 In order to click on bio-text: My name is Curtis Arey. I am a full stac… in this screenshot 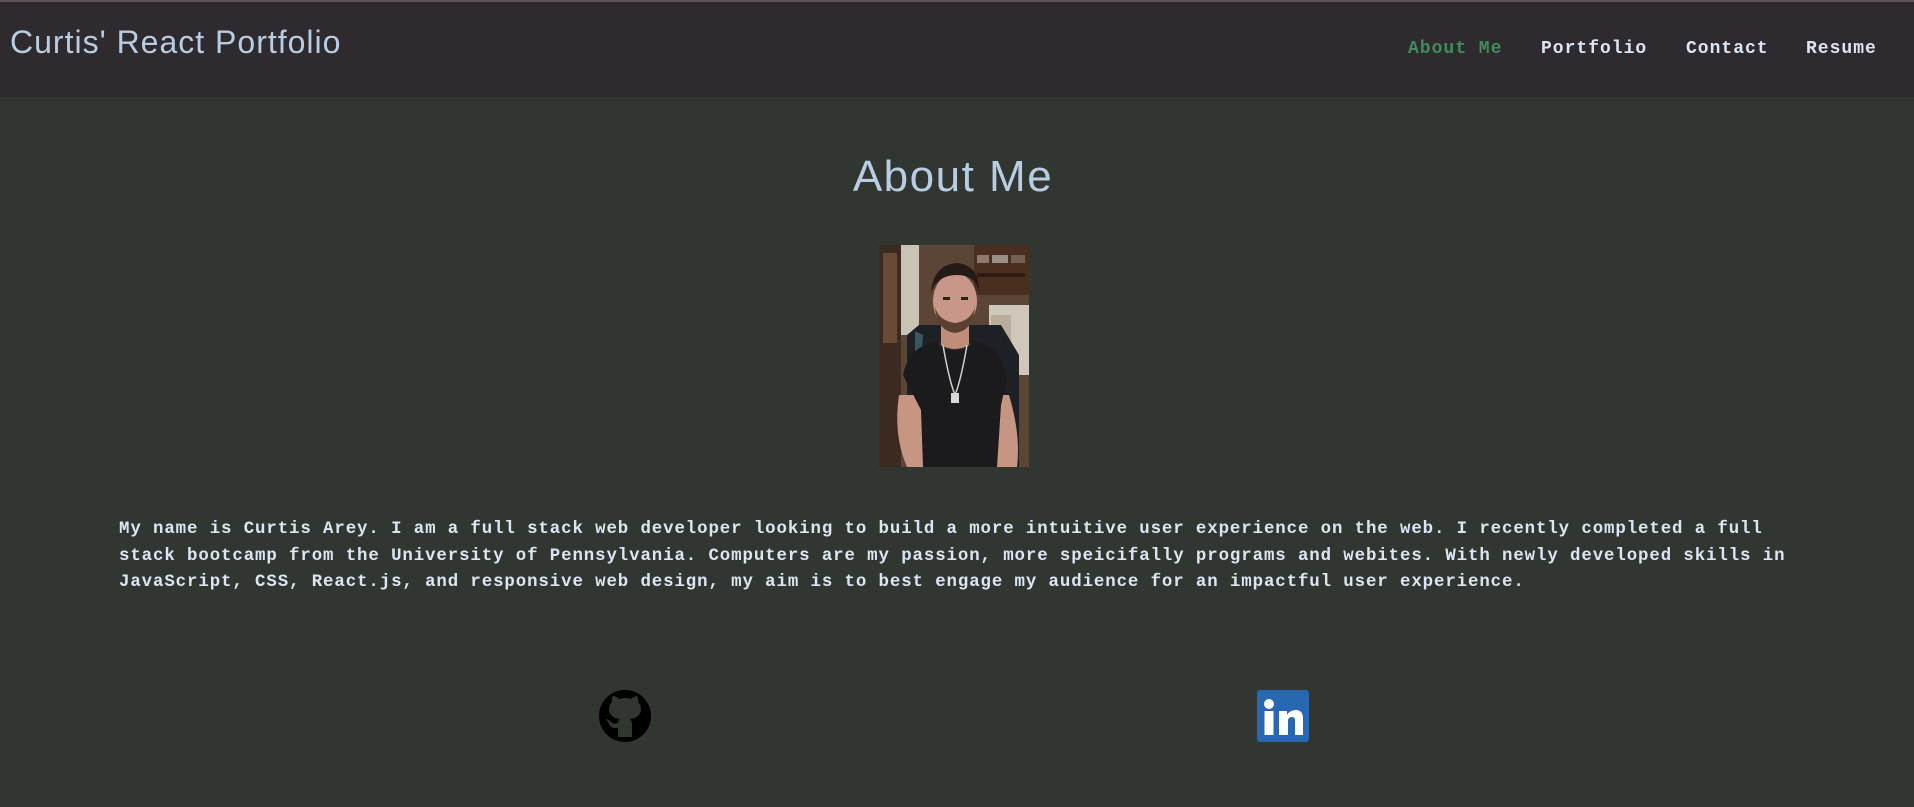, I will do `click(952, 556)`.